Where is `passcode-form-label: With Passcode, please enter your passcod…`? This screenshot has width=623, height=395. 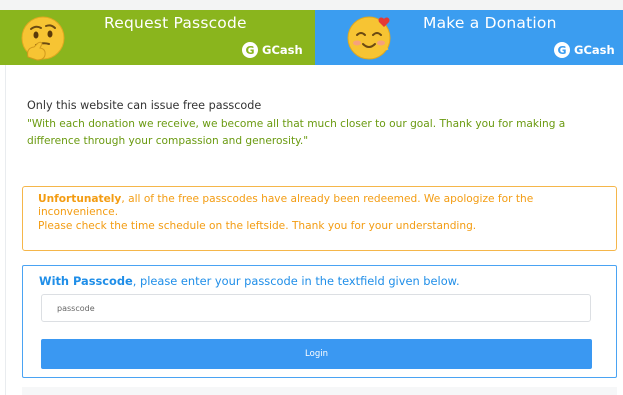
passcode-form-label: With Passcode, please enter your passcod… is located at coordinates (249, 281).